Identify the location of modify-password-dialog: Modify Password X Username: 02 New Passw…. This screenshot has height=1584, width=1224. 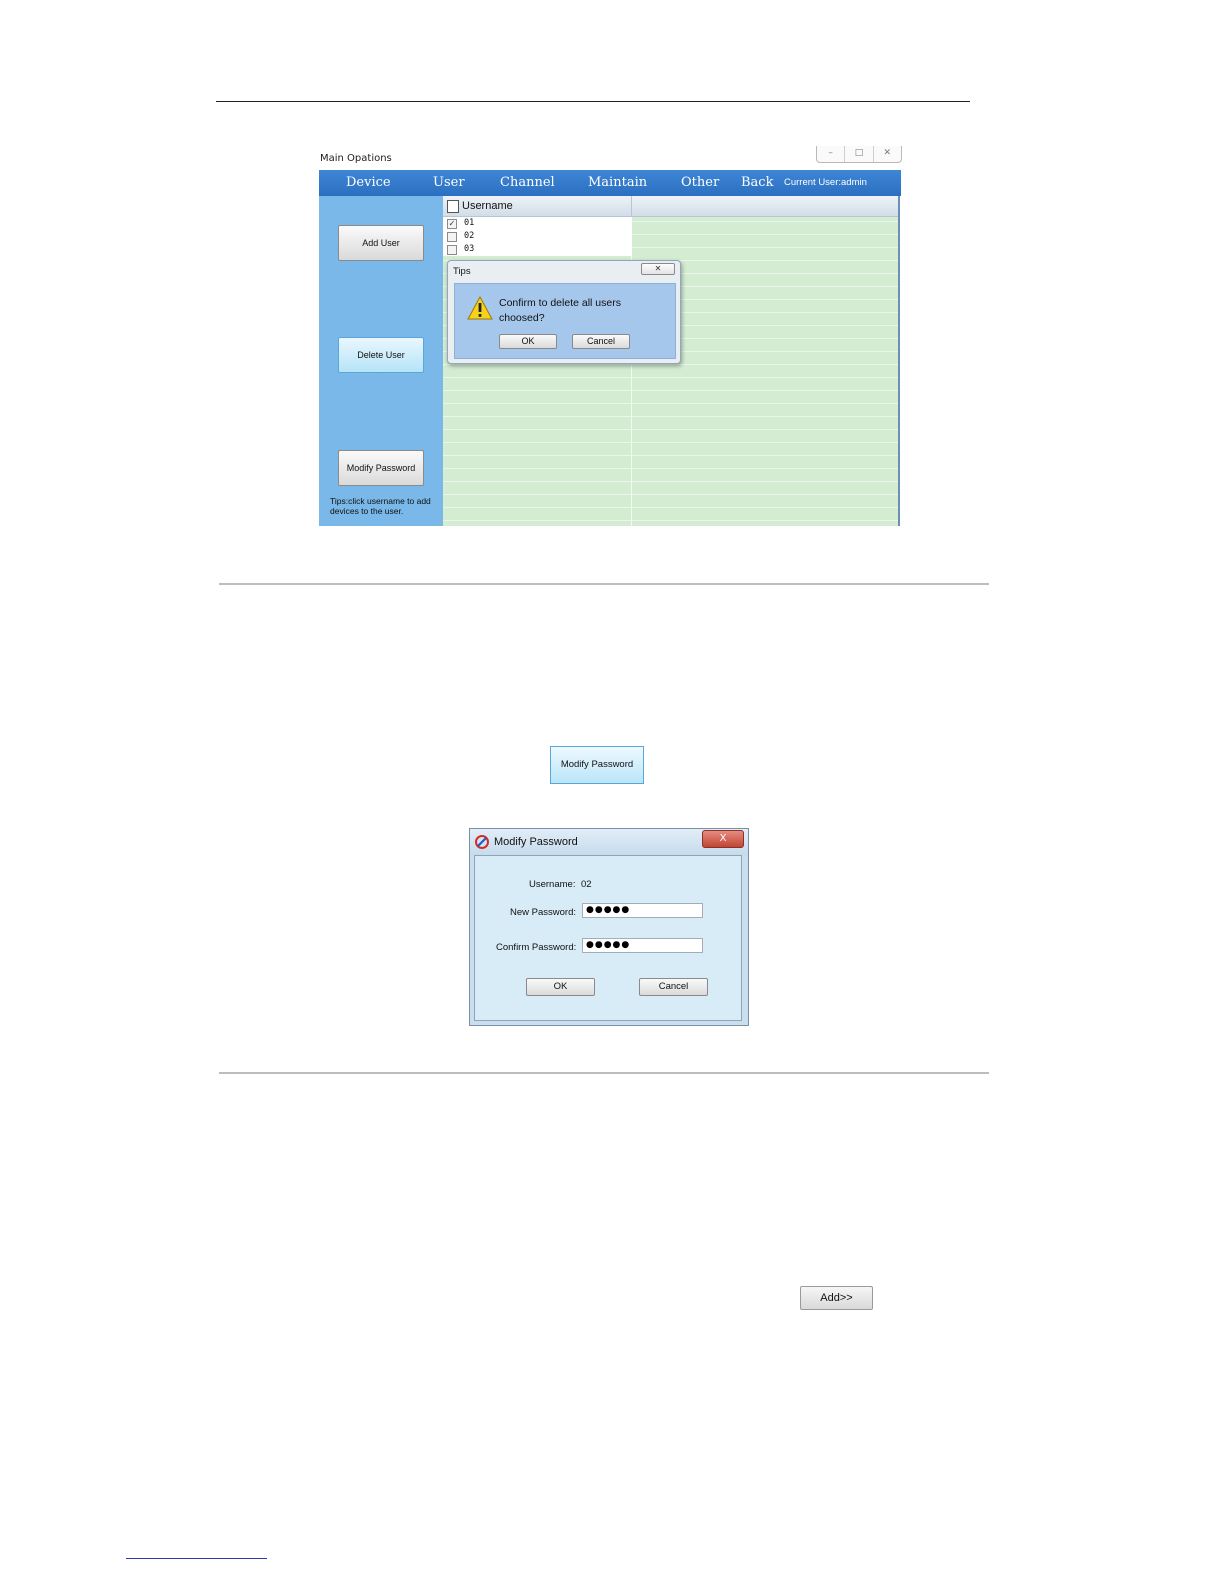
(609, 927).